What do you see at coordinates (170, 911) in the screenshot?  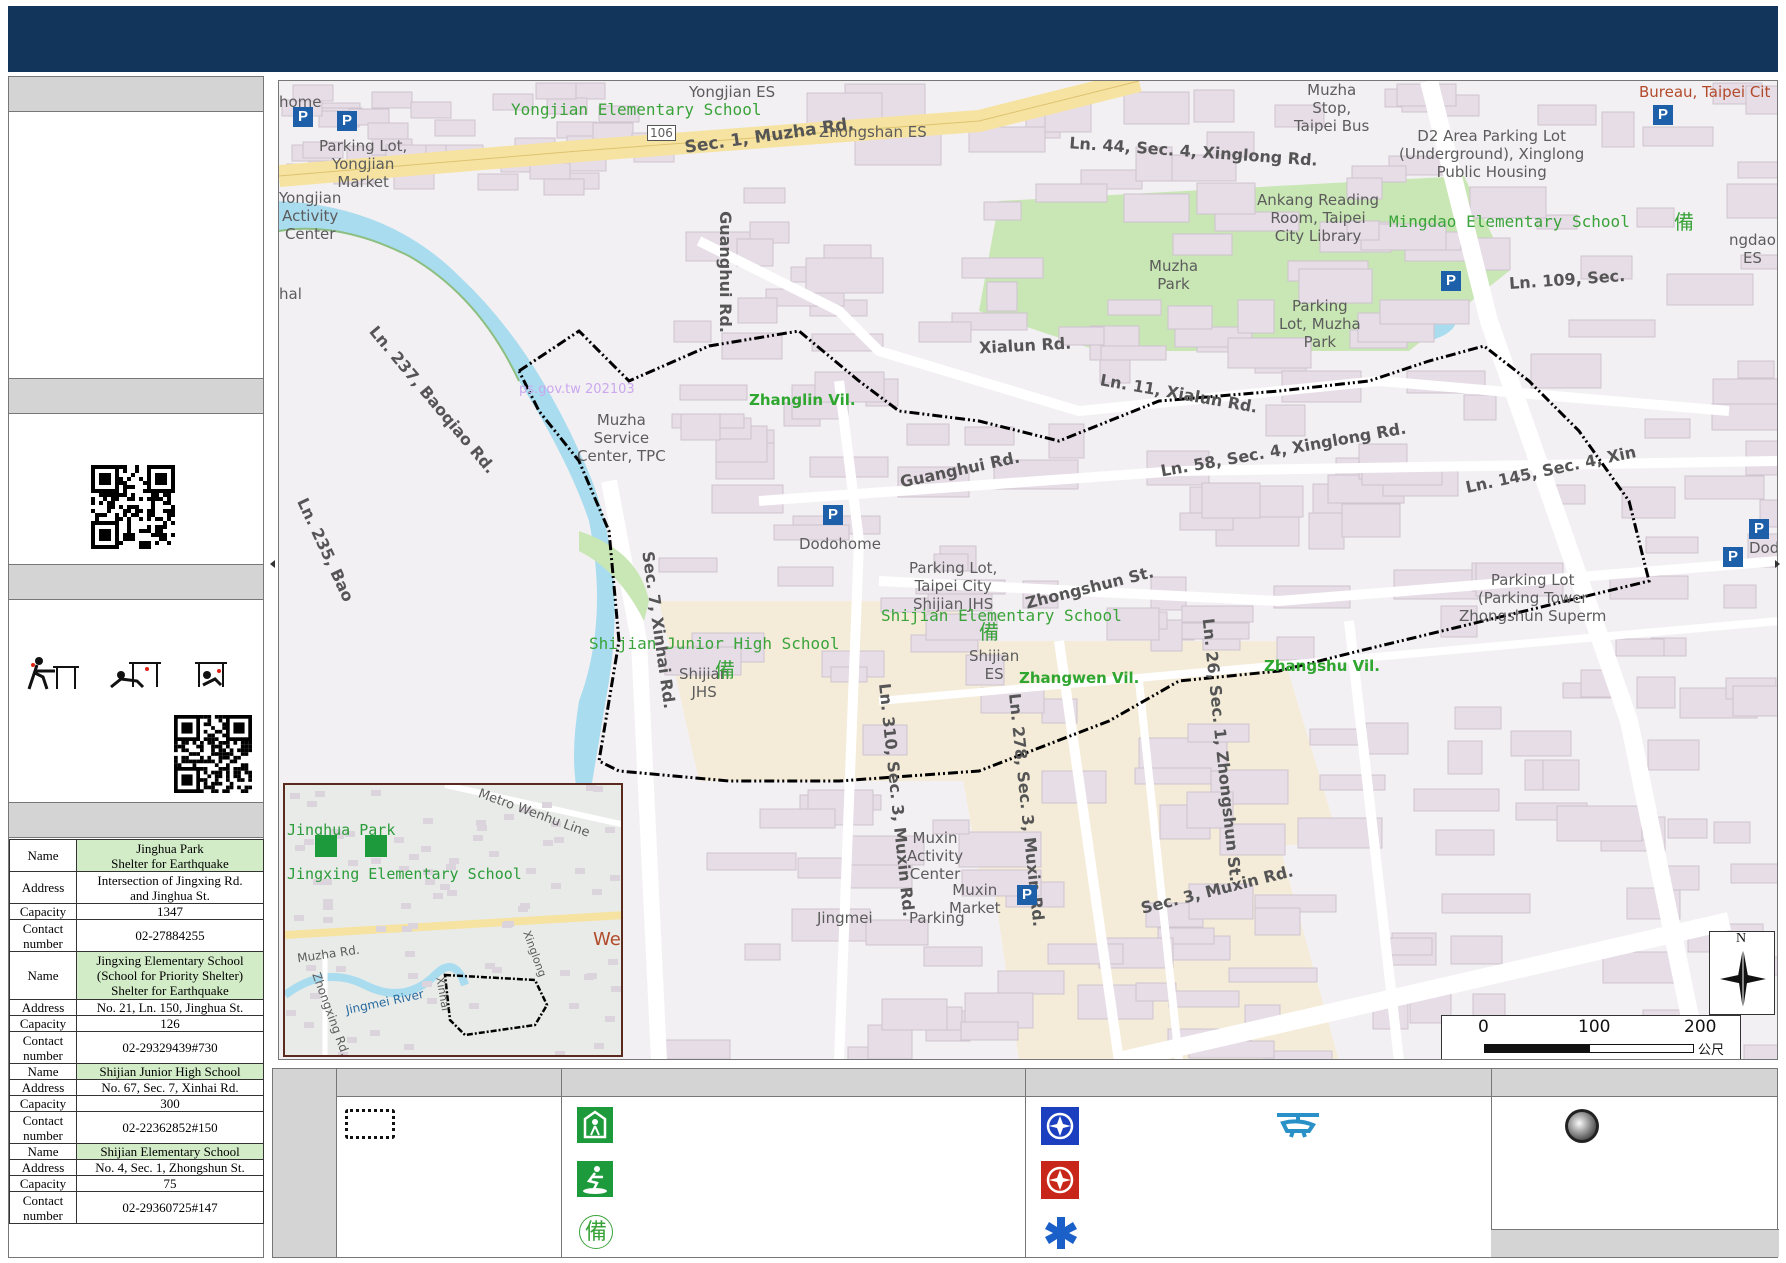 I see `shelter-field-value: 1347` at bounding box center [170, 911].